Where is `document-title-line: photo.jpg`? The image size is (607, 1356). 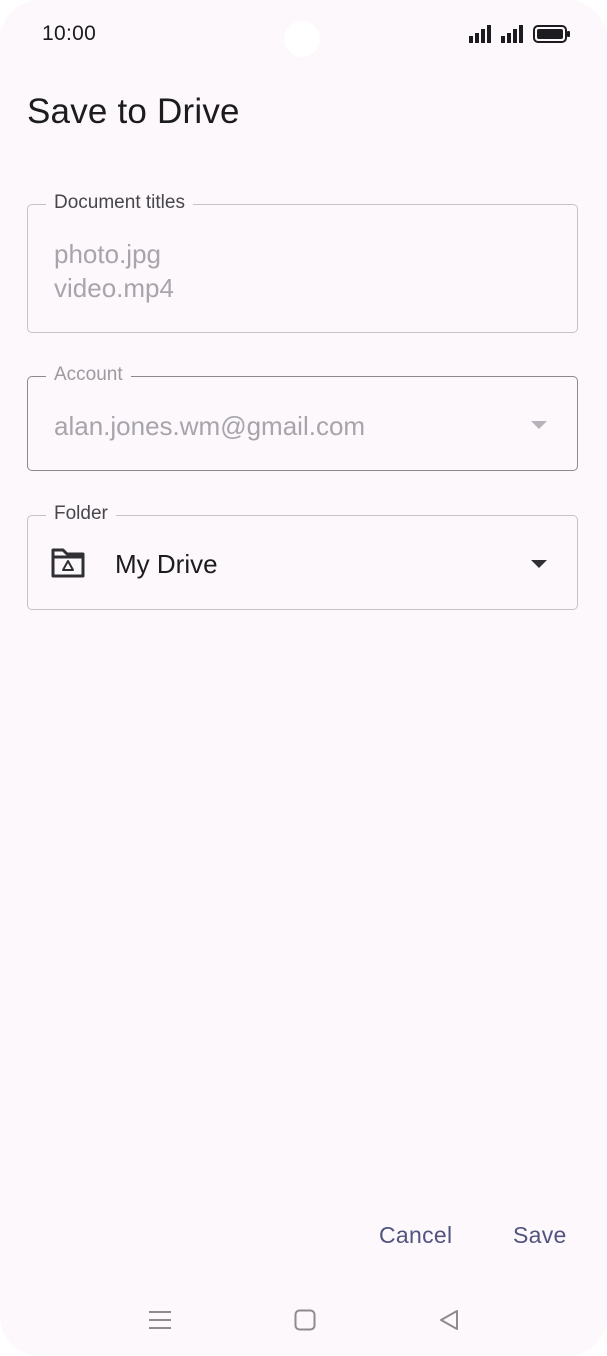
document-title-line: photo.jpg is located at coordinates (107, 254).